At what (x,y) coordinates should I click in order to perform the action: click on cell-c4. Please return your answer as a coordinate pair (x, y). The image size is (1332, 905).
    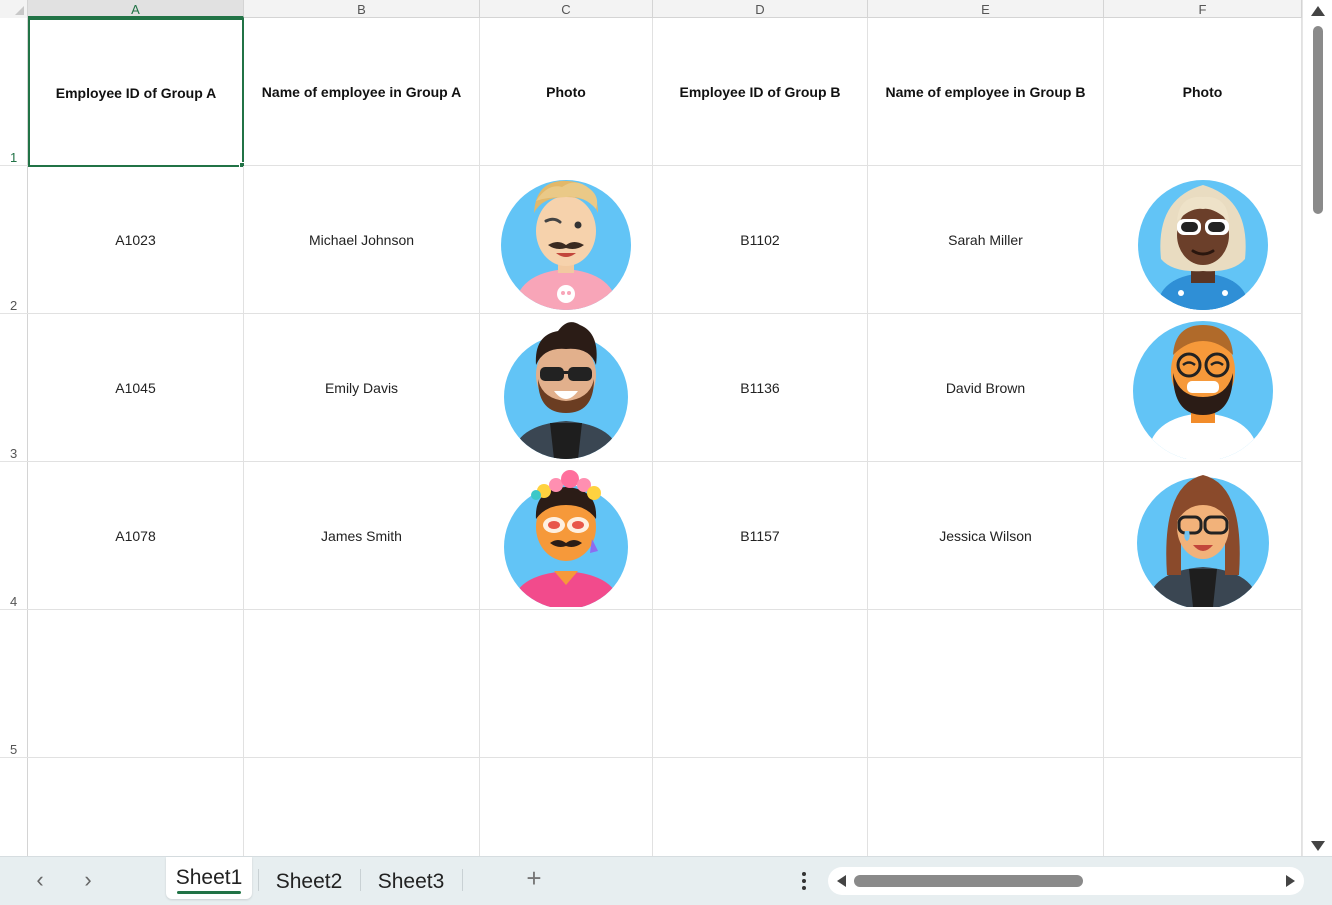
    Looking at the image, I should click on (566, 536).